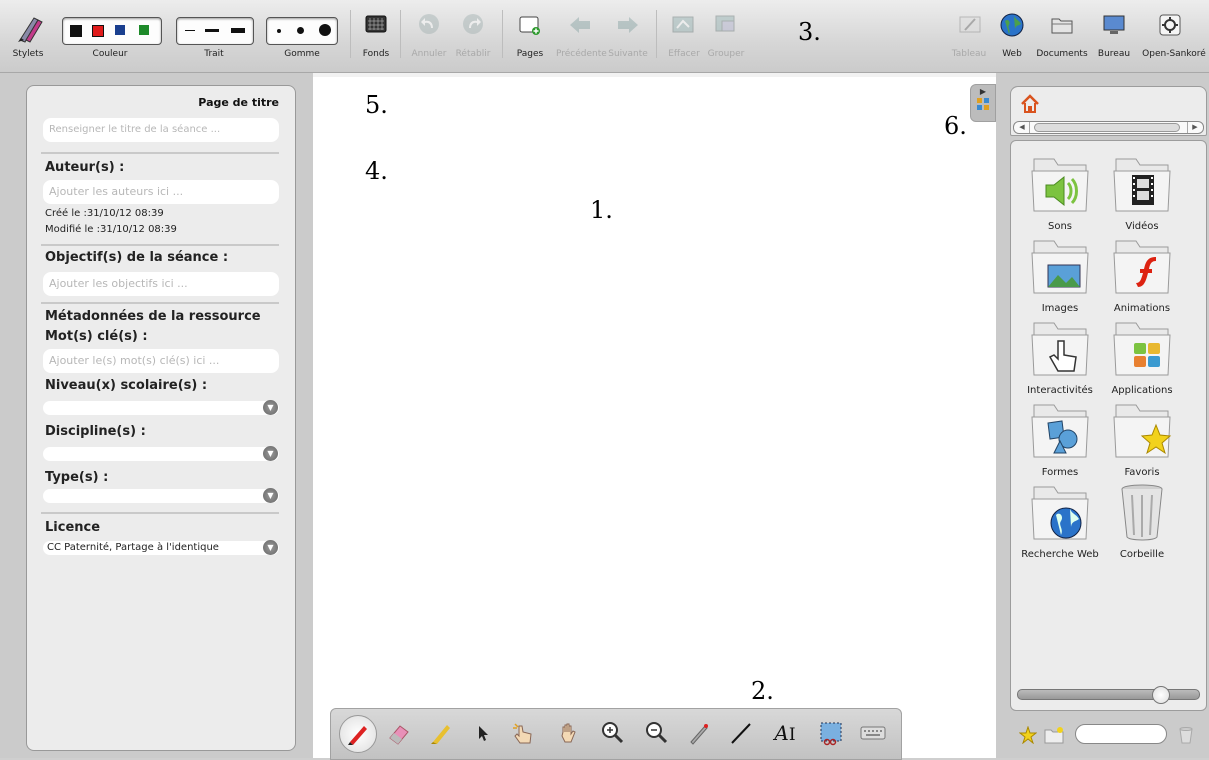 The width and height of the screenshot is (1209, 760). I want to click on eraser-small, so click(279, 31).